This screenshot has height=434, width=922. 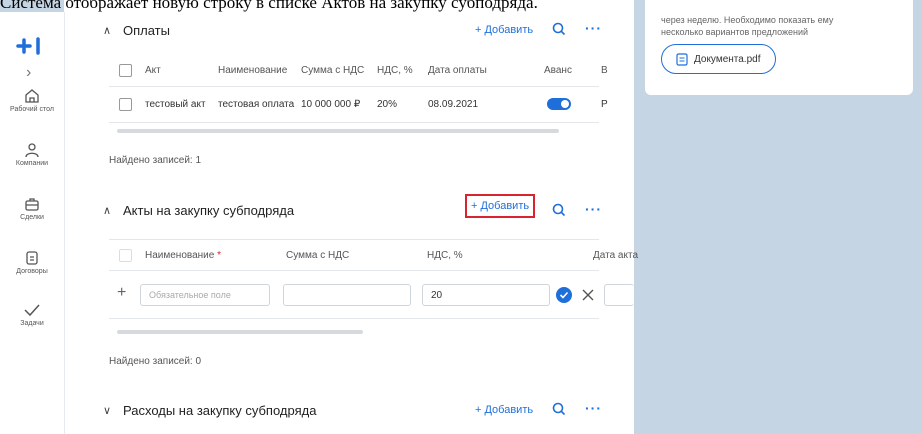 I want to click on records-count: Найдено записей: 1, so click(x=155, y=160).